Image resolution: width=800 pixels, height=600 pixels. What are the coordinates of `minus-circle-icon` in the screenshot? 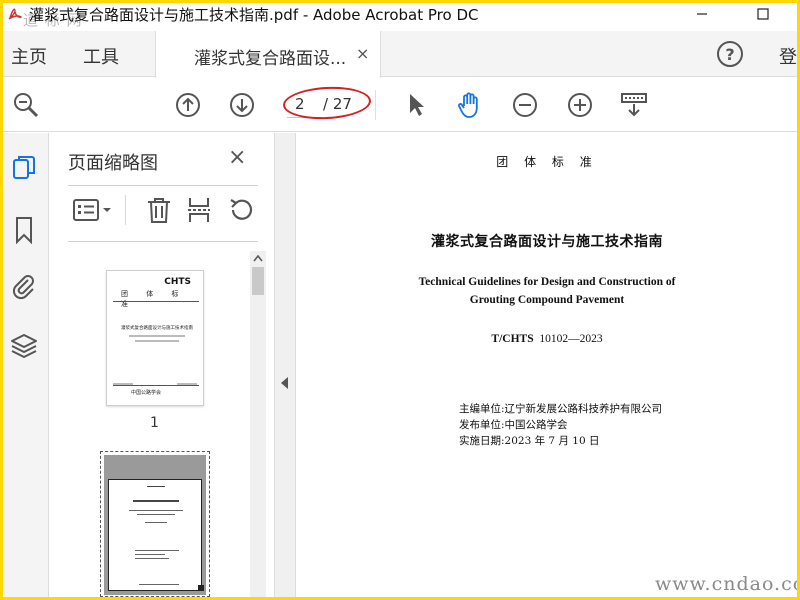 It's located at (525, 105).